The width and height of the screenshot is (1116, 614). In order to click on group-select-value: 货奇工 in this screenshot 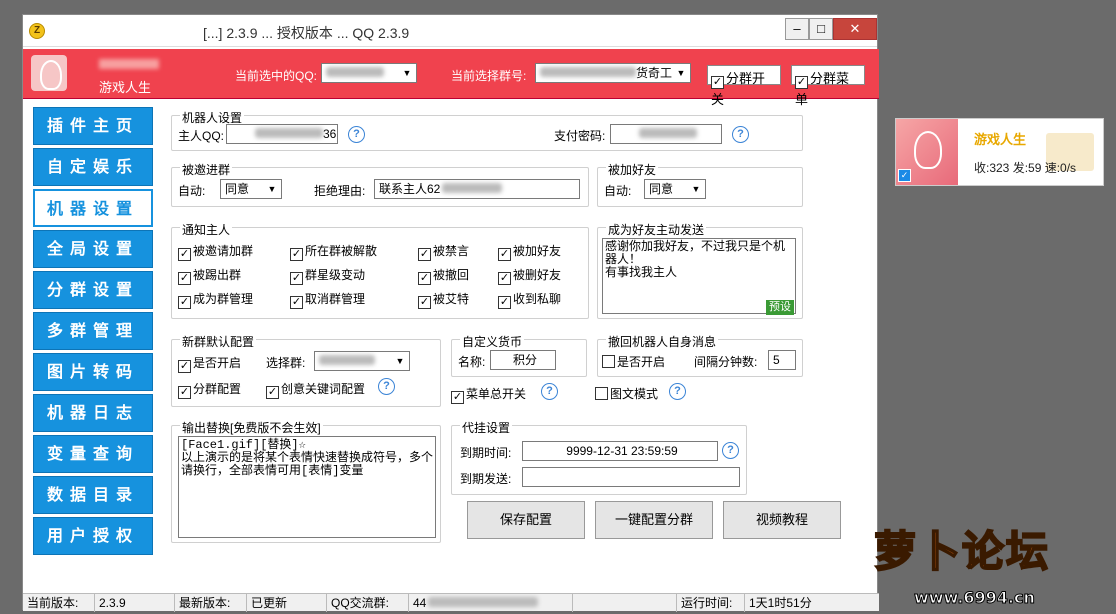, I will do `click(654, 73)`.